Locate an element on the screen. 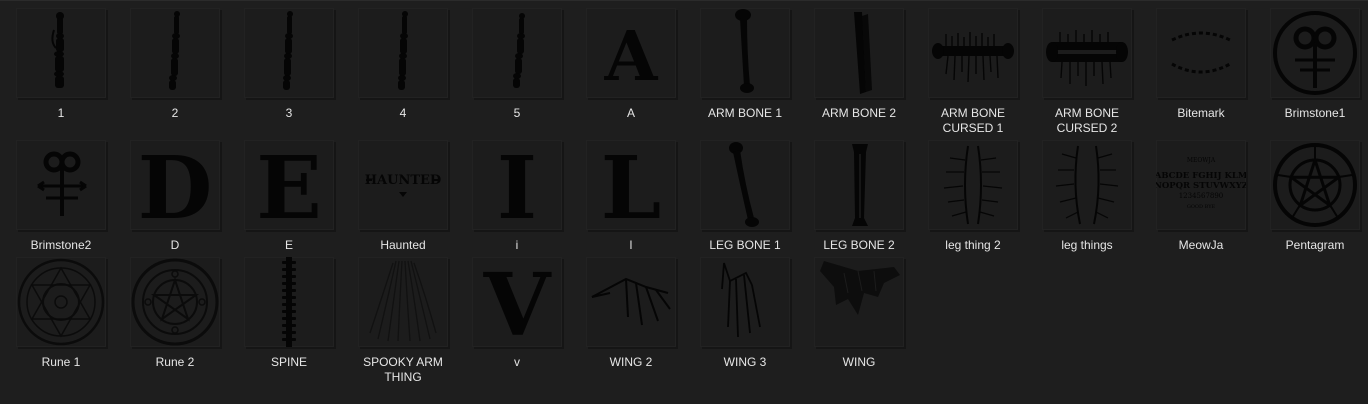 Image resolution: width=1368 pixels, height=404 pixels. file-item-pentagram: Pentagram is located at coordinates (1315, 196).